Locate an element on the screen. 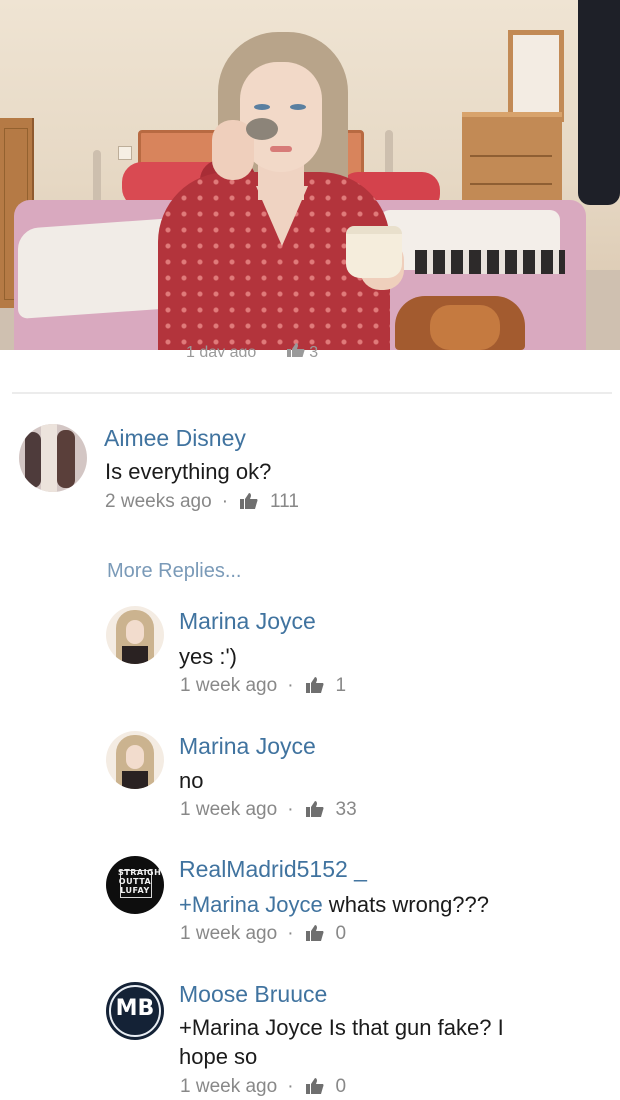 The height and width of the screenshot is (1100, 620). avatar-background is located at coordinates (49, 458).